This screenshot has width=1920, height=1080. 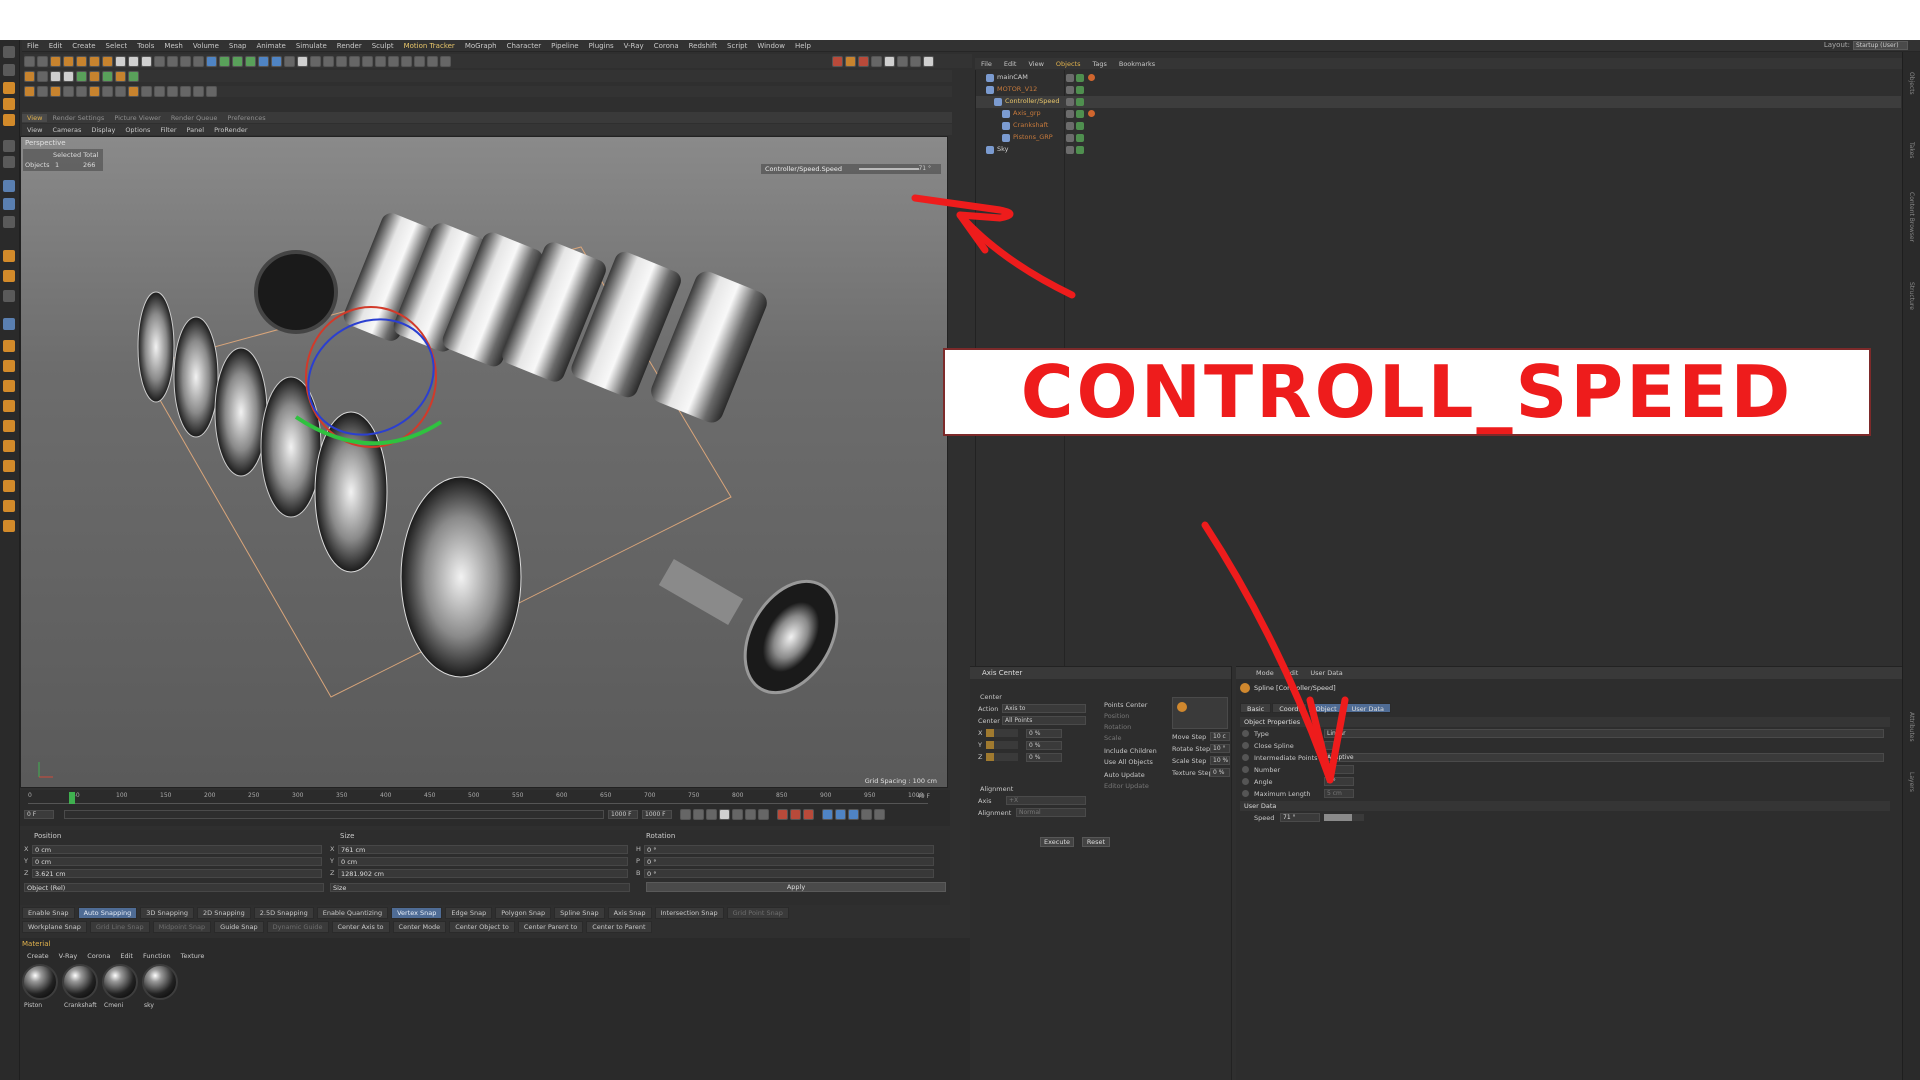 I want to click on film-icon, so click(x=29, y=76).